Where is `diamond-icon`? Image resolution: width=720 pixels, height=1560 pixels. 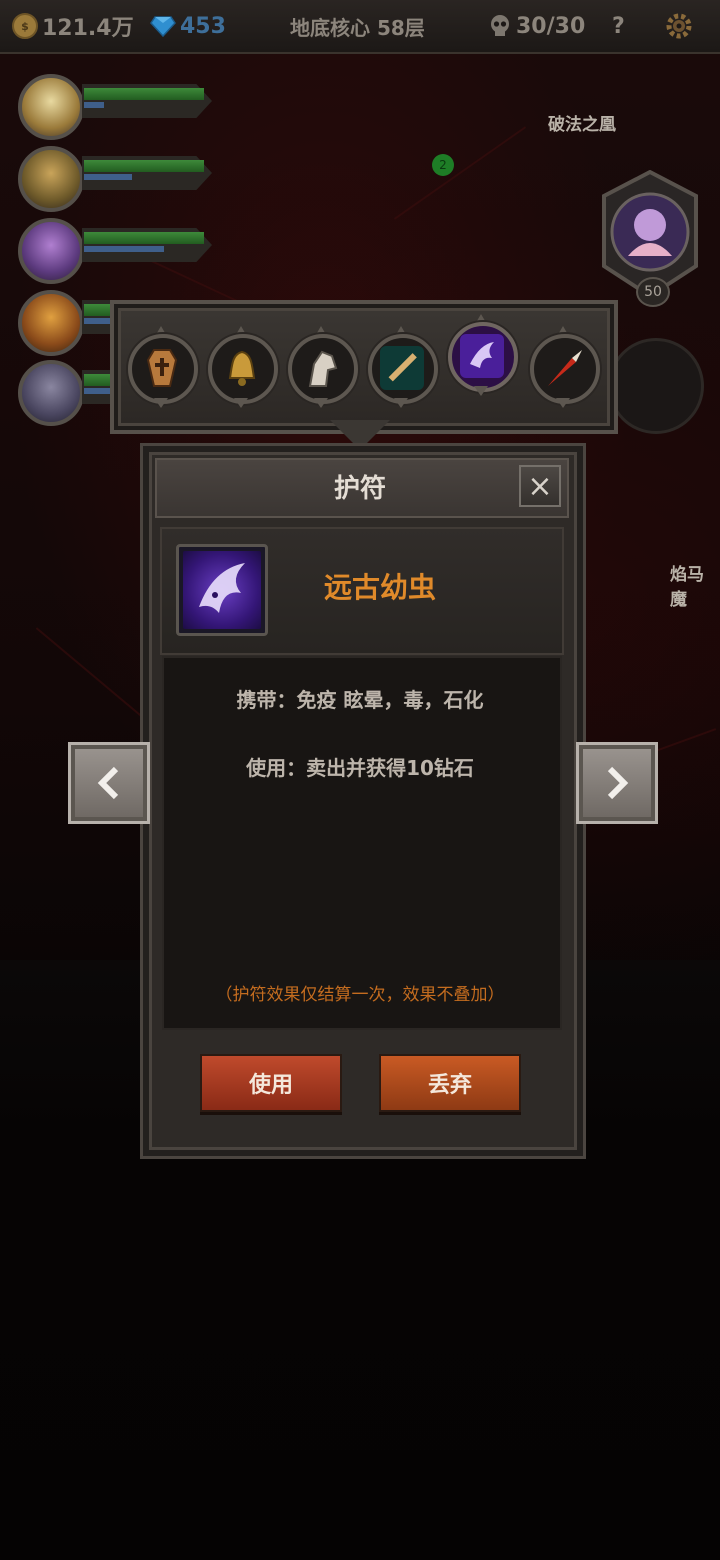 diamond-icon is located at coordinates (163, 26).